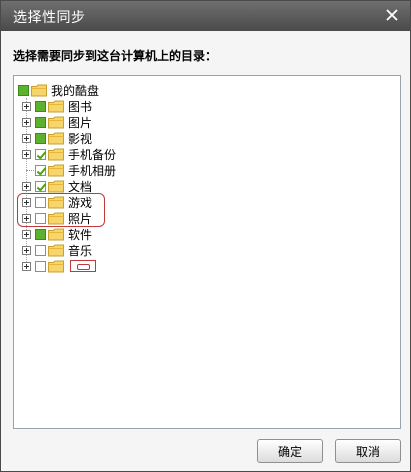  I want to click on tree-item: 图书, so click(57, 106).